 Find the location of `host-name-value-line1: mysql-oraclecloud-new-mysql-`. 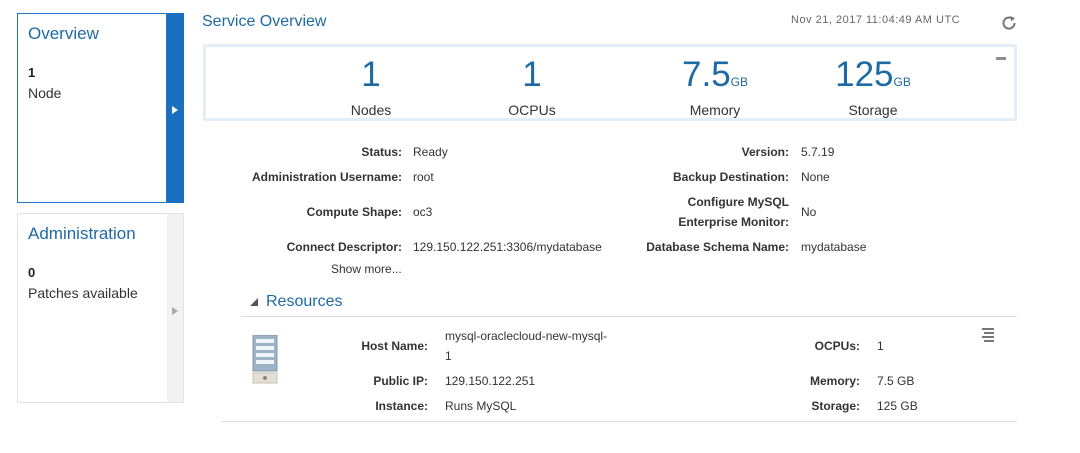

host-name-value-line1: mysql-oraclecloud-new-mysql- is located at coordinates (526, 336).